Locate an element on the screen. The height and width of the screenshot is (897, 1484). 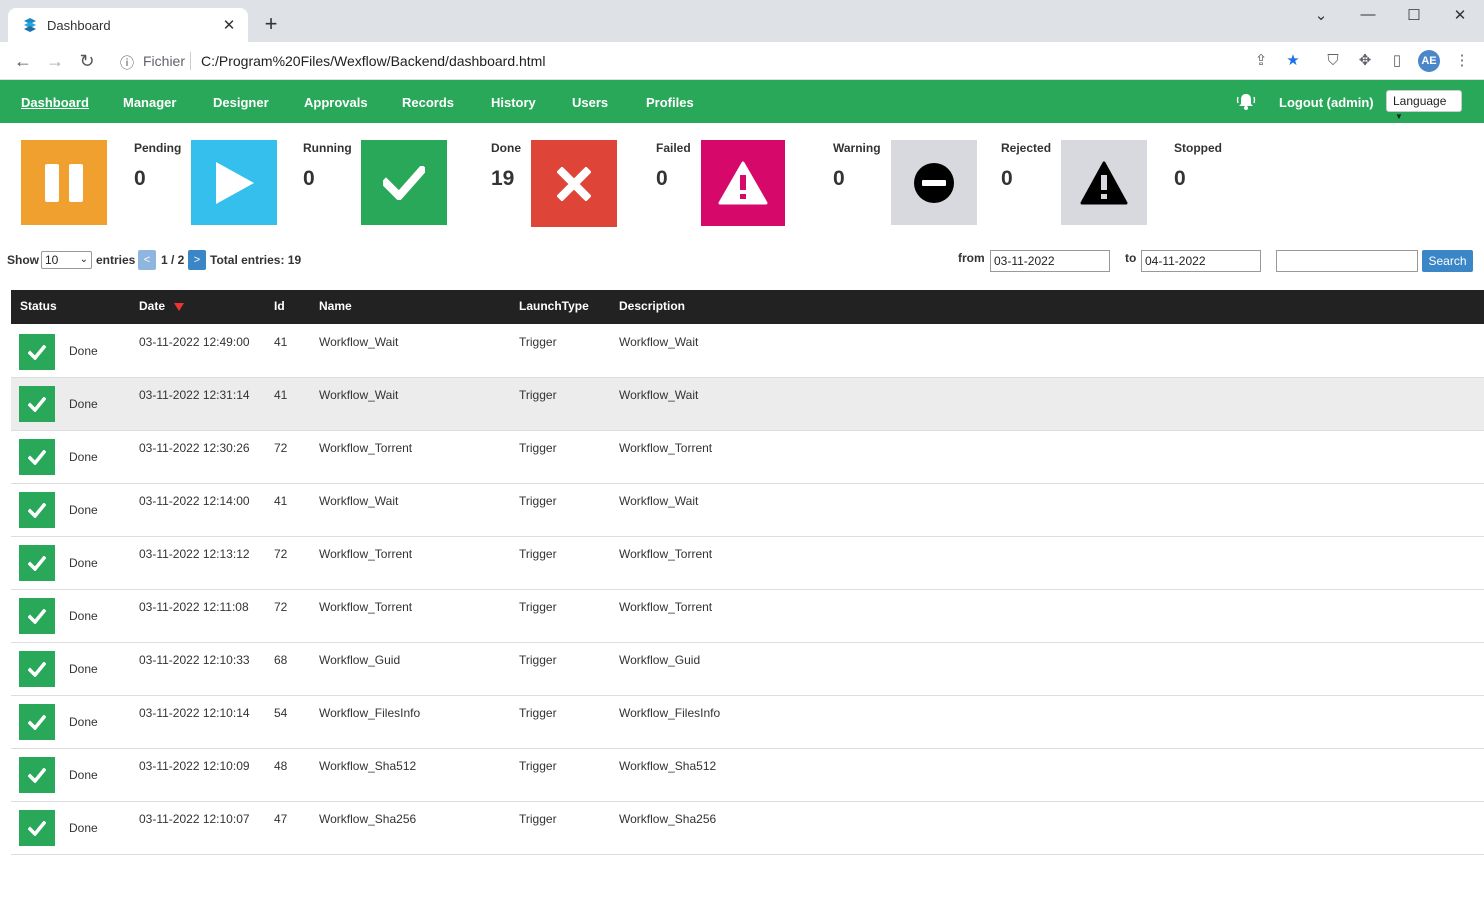
site-info-icon: ⓘ is located at coordinates (127, 63).